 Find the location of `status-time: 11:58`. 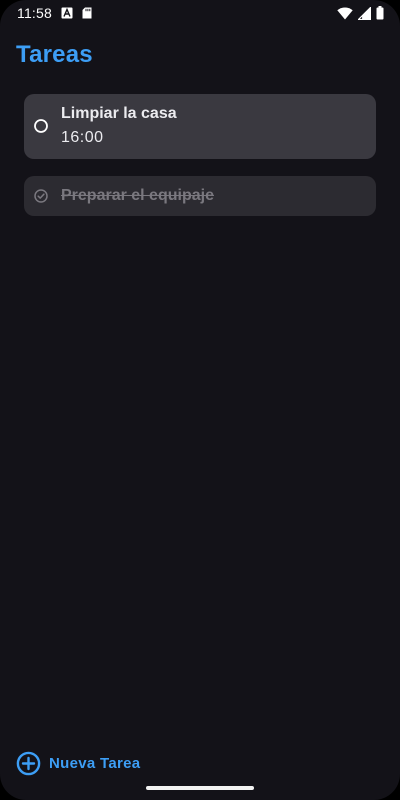

status-time: 11:58 is located at coordinates (34, 13).